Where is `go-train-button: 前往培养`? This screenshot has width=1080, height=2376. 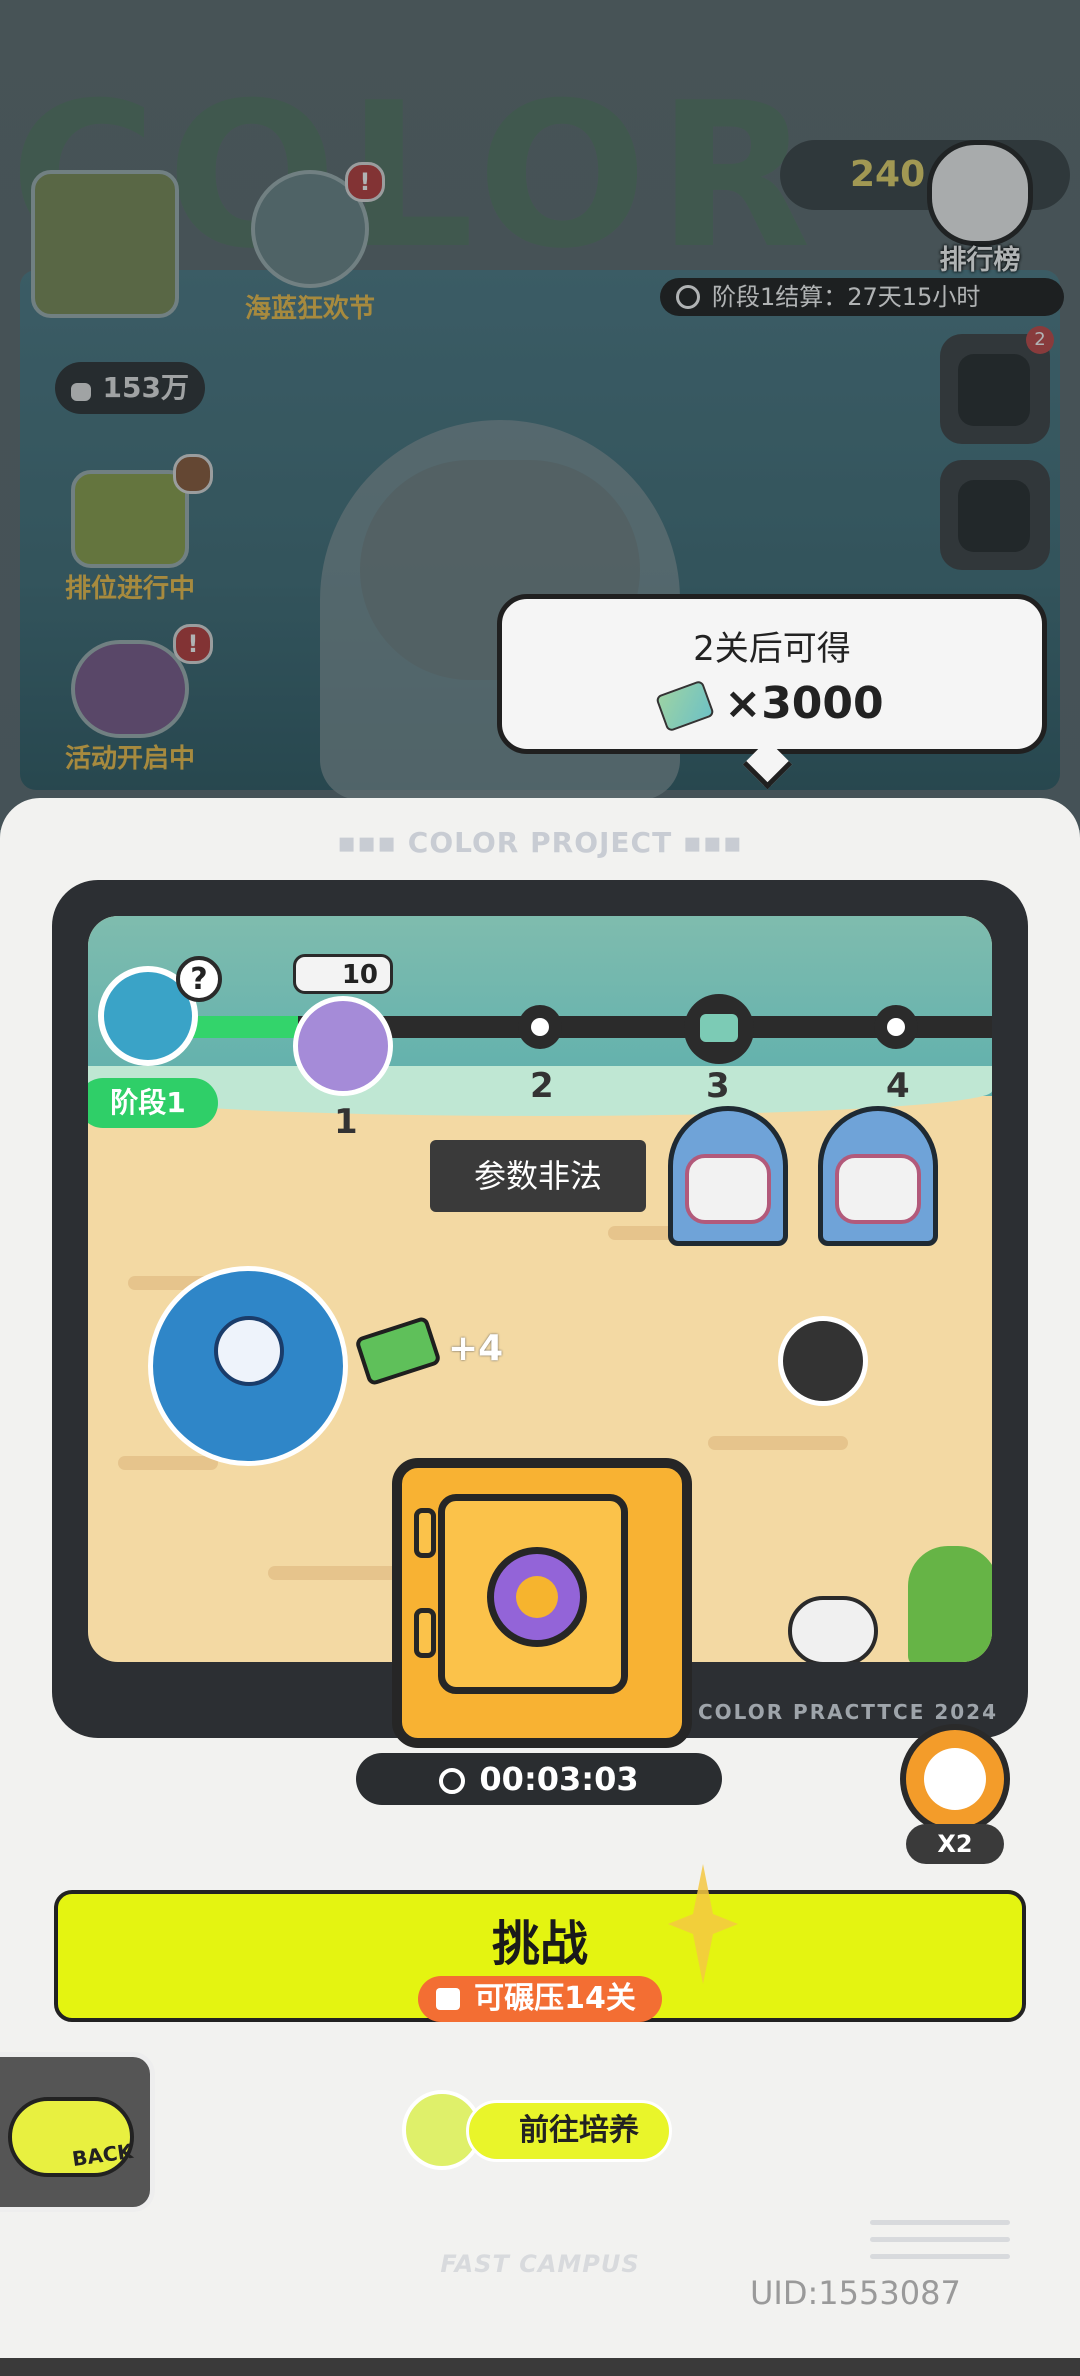 go-train-button: 前往培养 is located at coordinates (538, 2130).